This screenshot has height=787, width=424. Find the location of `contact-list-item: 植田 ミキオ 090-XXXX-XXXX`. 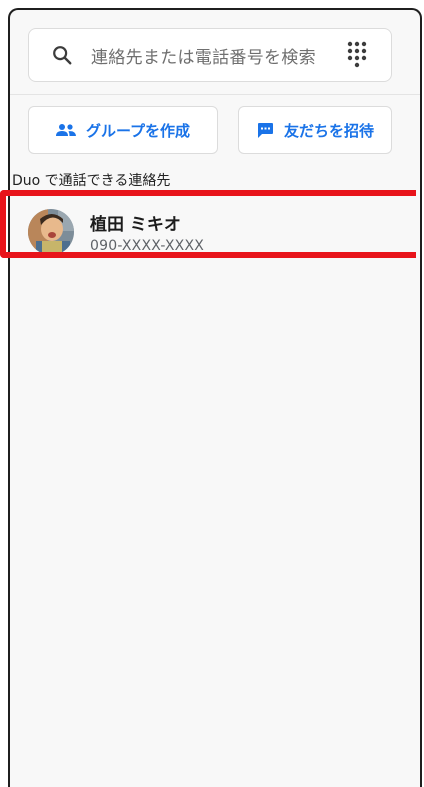

contact-list-item: 植田 ミキオ 090-XXXX-XXXX is located at coordinates (216, 232).